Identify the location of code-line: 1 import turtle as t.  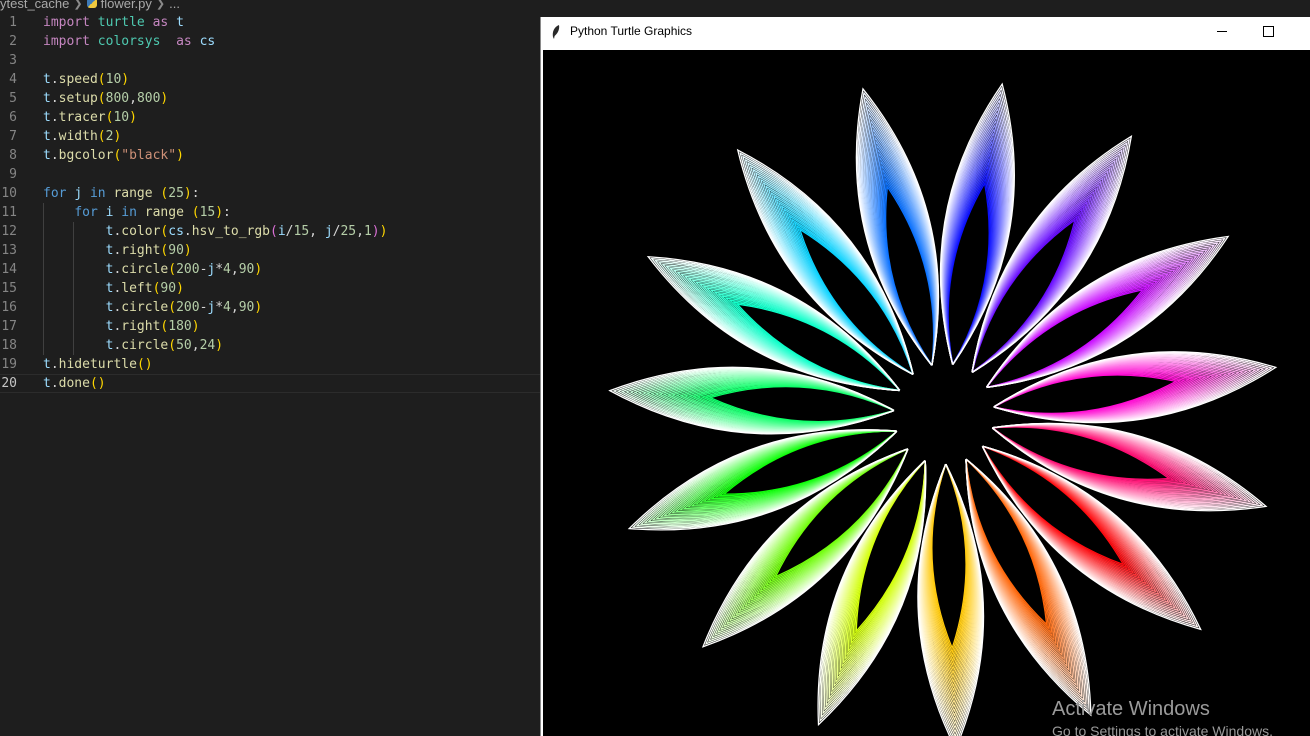
(270, 22).